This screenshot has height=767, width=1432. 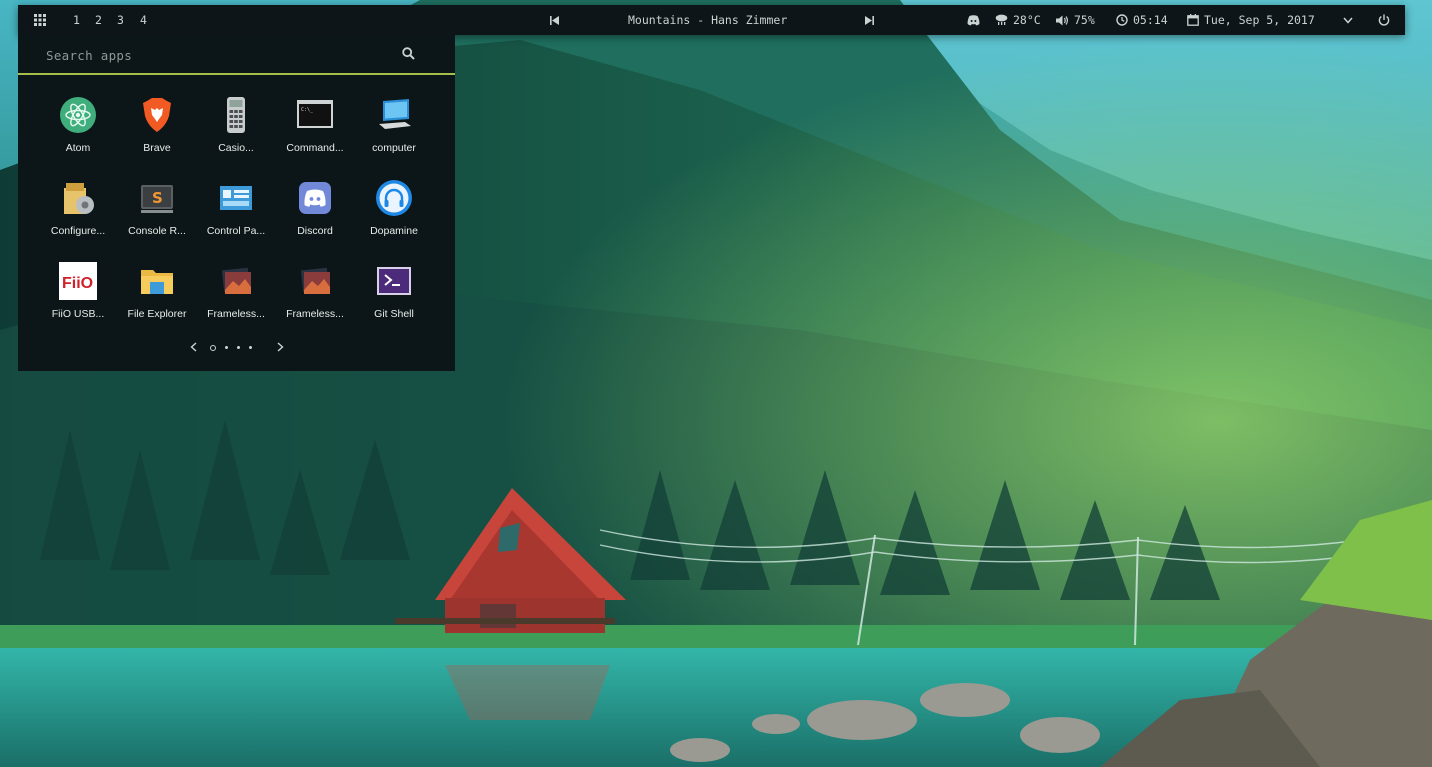 I want to click on search-icon, so click(x=408, y=53).